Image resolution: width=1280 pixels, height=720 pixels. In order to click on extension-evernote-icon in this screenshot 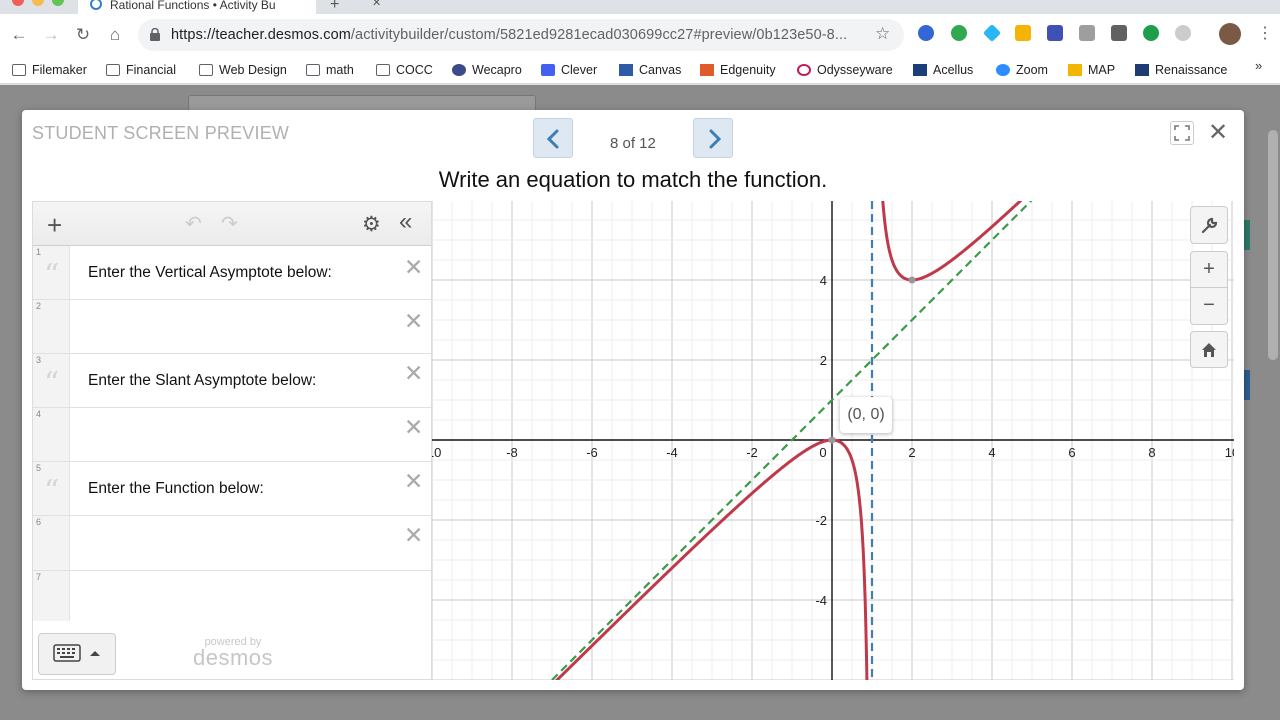, I will do `click(959, 33)`.